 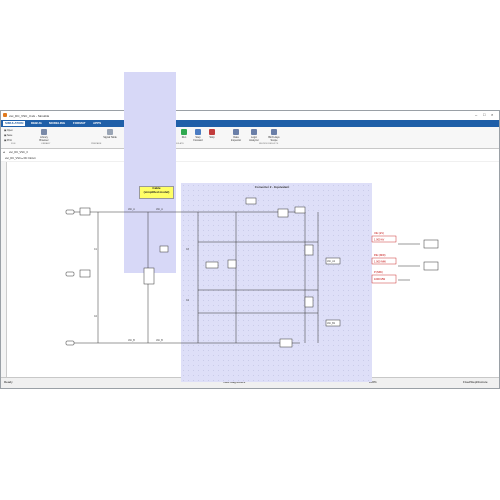 What do you see at coordinates (331, 261) in the screenshot?
I see `node-label-9: Vdc_A1` at bounding box center [331, 261].